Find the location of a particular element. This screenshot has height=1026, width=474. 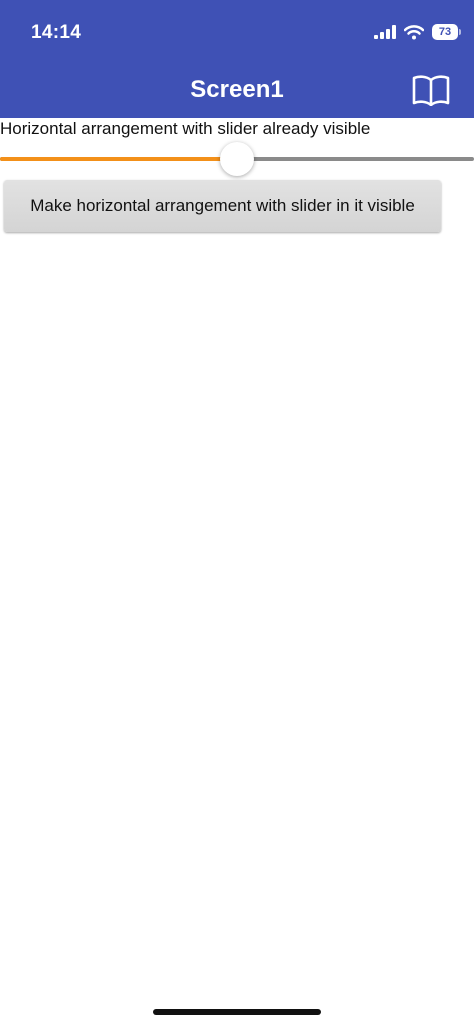

signal-icon is located at coordinates (385, 32).